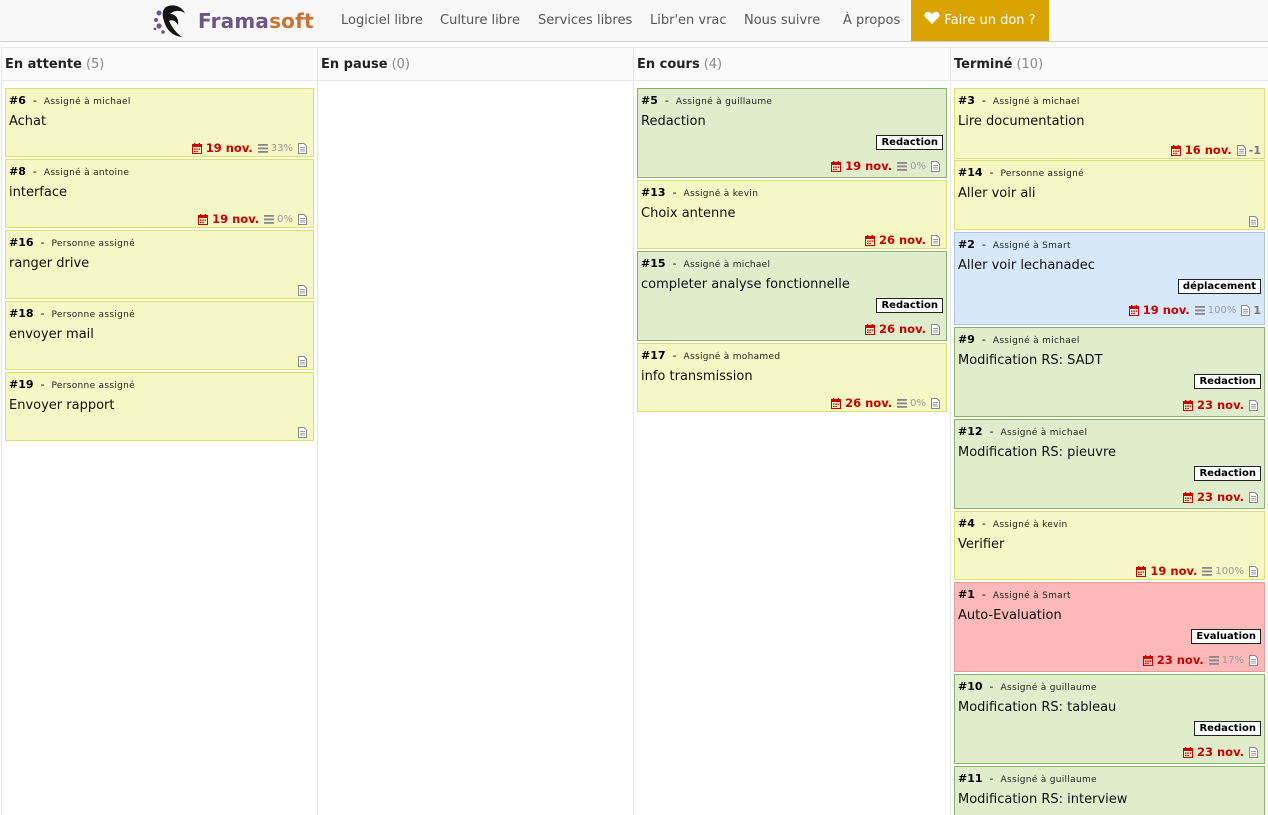  I want to click on task-title: Redaction, so click(673, 121).